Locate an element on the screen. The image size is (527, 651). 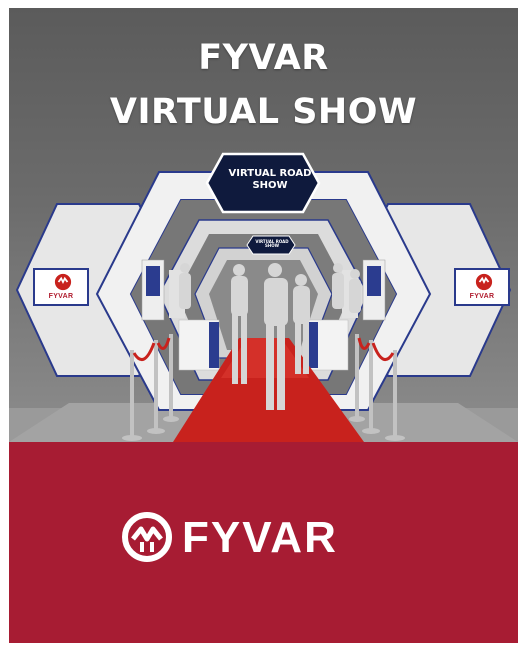
left-panel-wordmark: FYVAR is located at coordinates (61, 296).